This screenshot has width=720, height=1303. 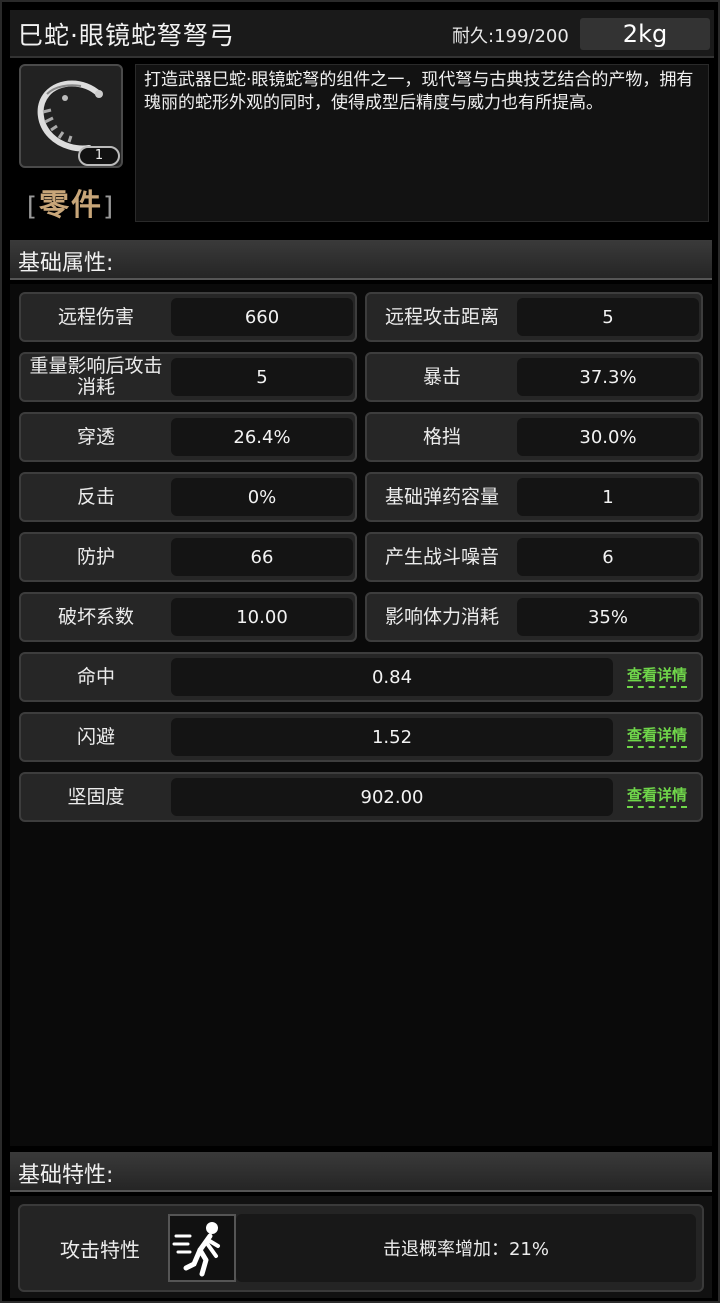 I want to click on attribute-value: 1, so click(x=608, y=497).